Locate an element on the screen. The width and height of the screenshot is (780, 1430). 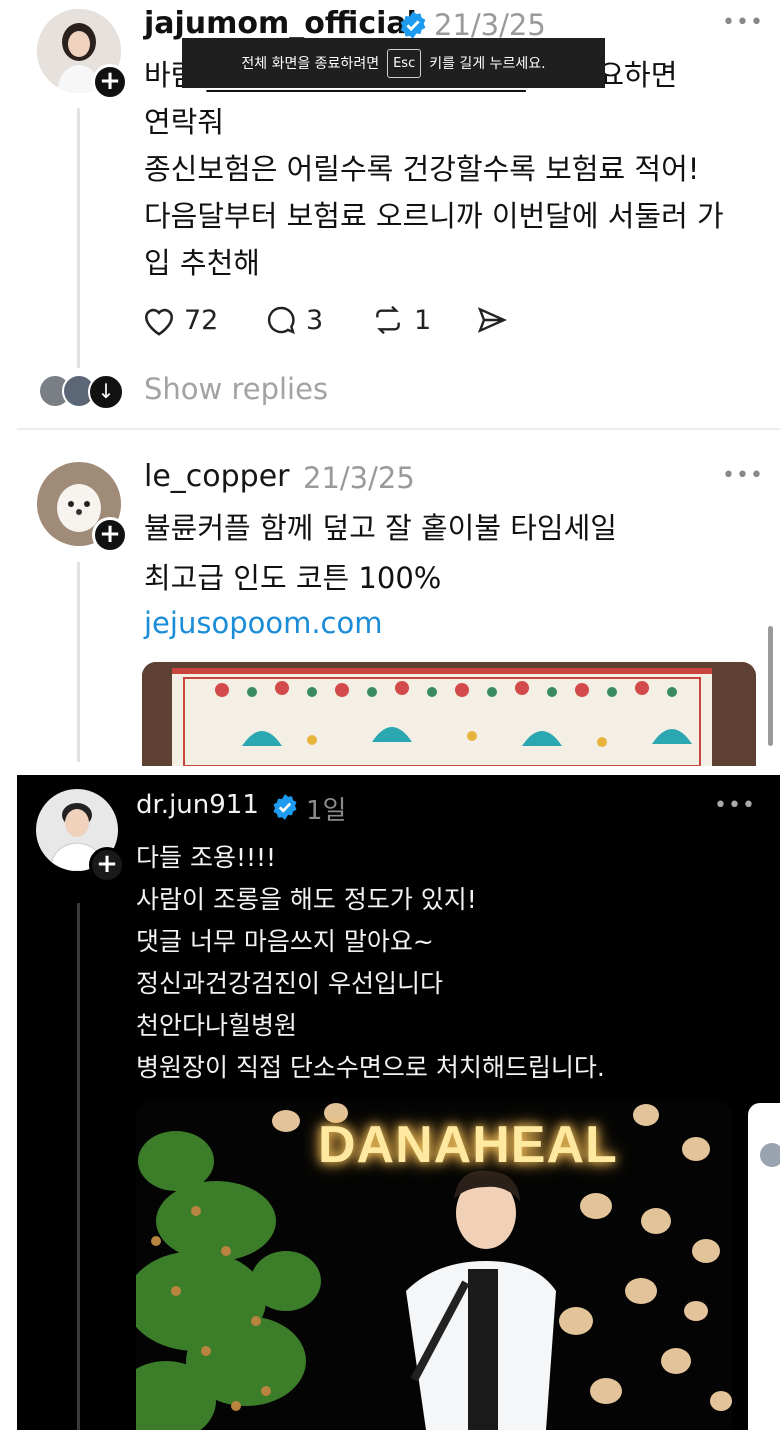
comment-button: 3 is located at coordinates (293, 320).